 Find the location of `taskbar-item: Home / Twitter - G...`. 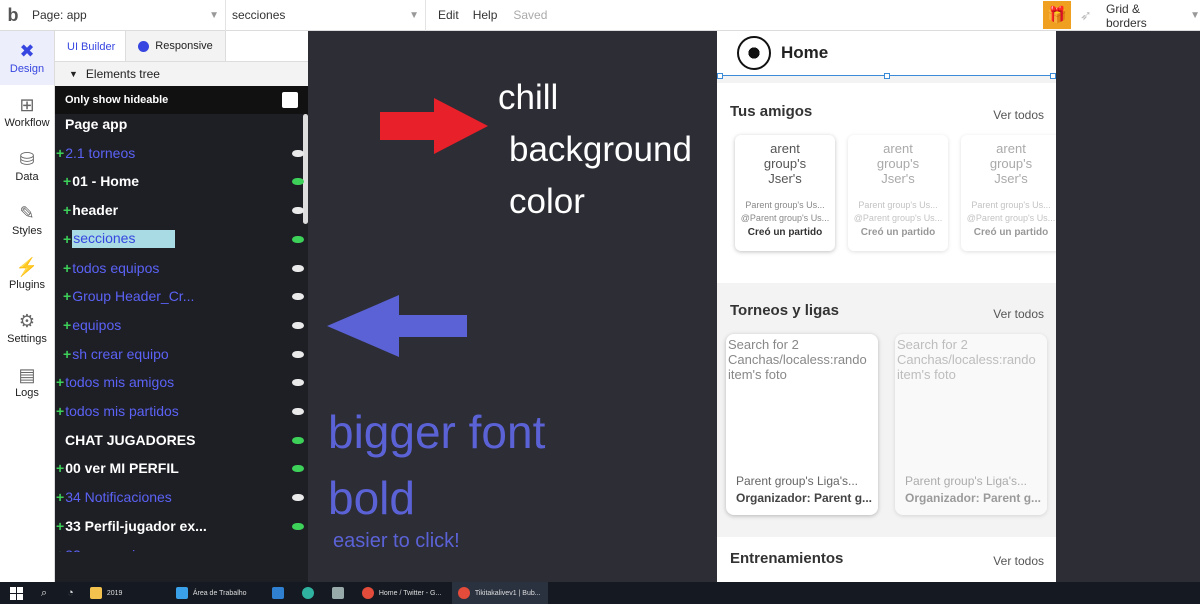

taskbar-item: Home / Twitter - G... is located at coordinates (404, 593).